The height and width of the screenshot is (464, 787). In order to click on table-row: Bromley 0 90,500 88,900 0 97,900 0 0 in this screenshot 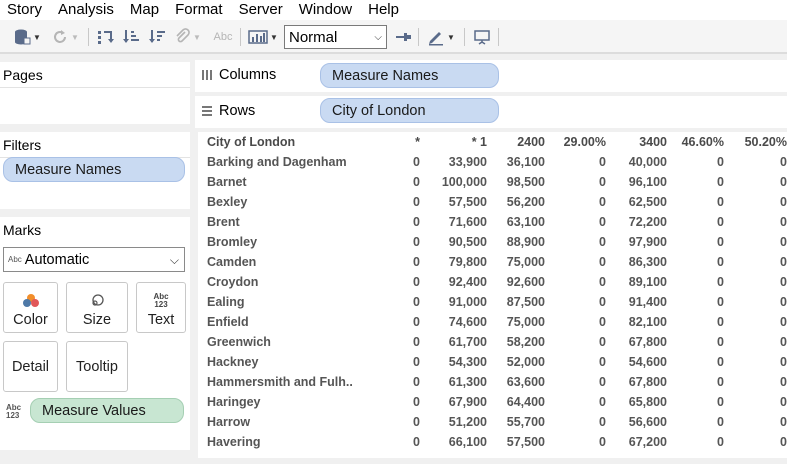, I will do `click(492, 242)`.